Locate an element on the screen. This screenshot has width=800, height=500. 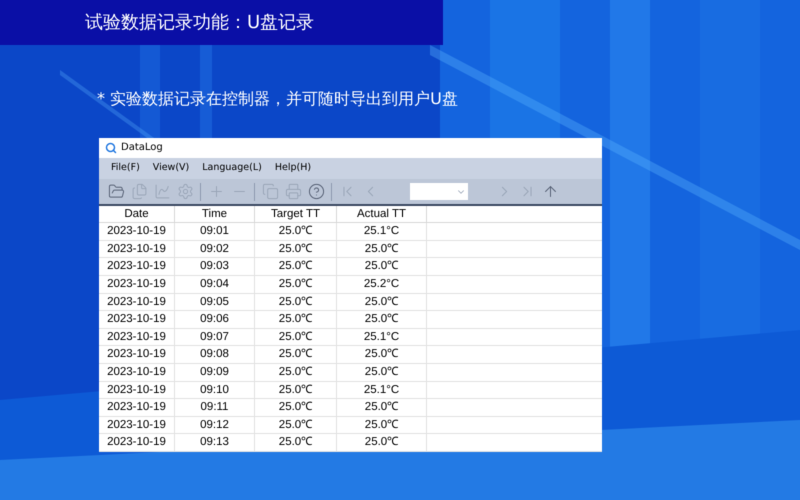
menu-item: View(V) is located at coordinates (171, 168).